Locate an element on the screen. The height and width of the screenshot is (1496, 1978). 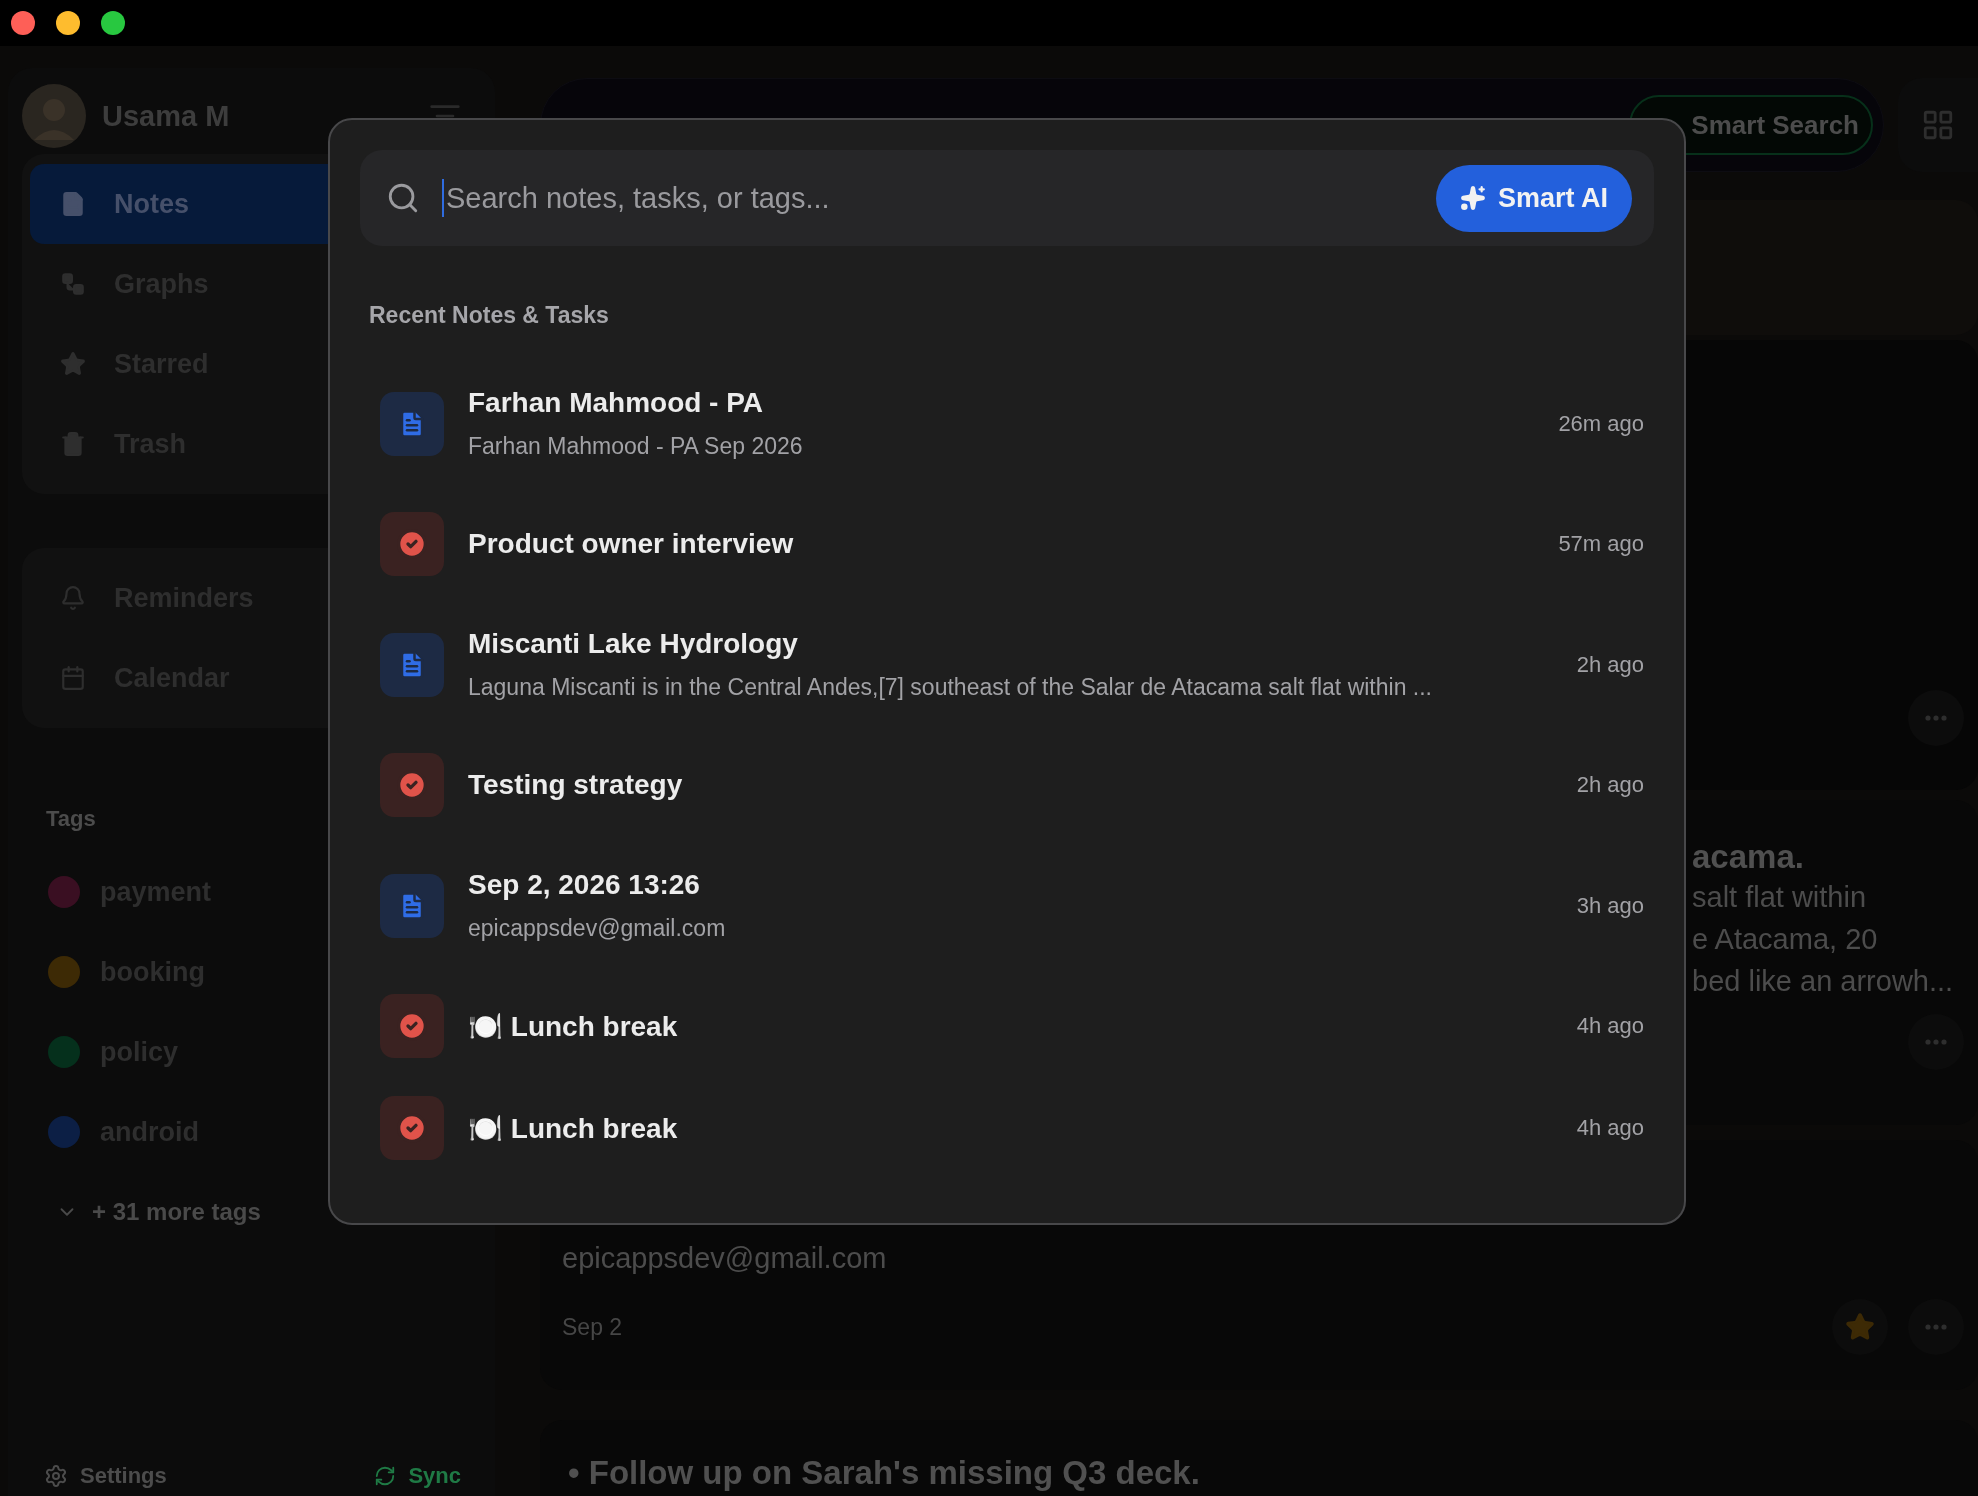
recent-item: Sep 2, 2026 13:26 epicappsdev@gmail.com 3h ago is located at coordinates (1007, 905).